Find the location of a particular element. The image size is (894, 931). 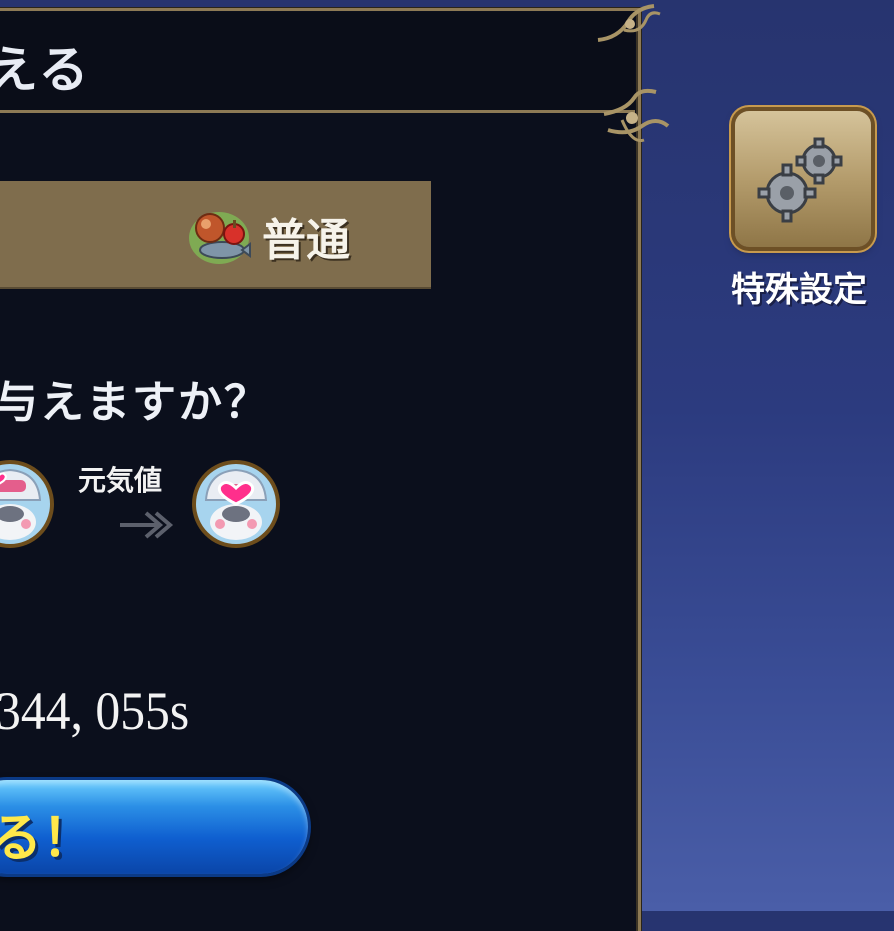

gears-icon is located at coordinates (800, 180).